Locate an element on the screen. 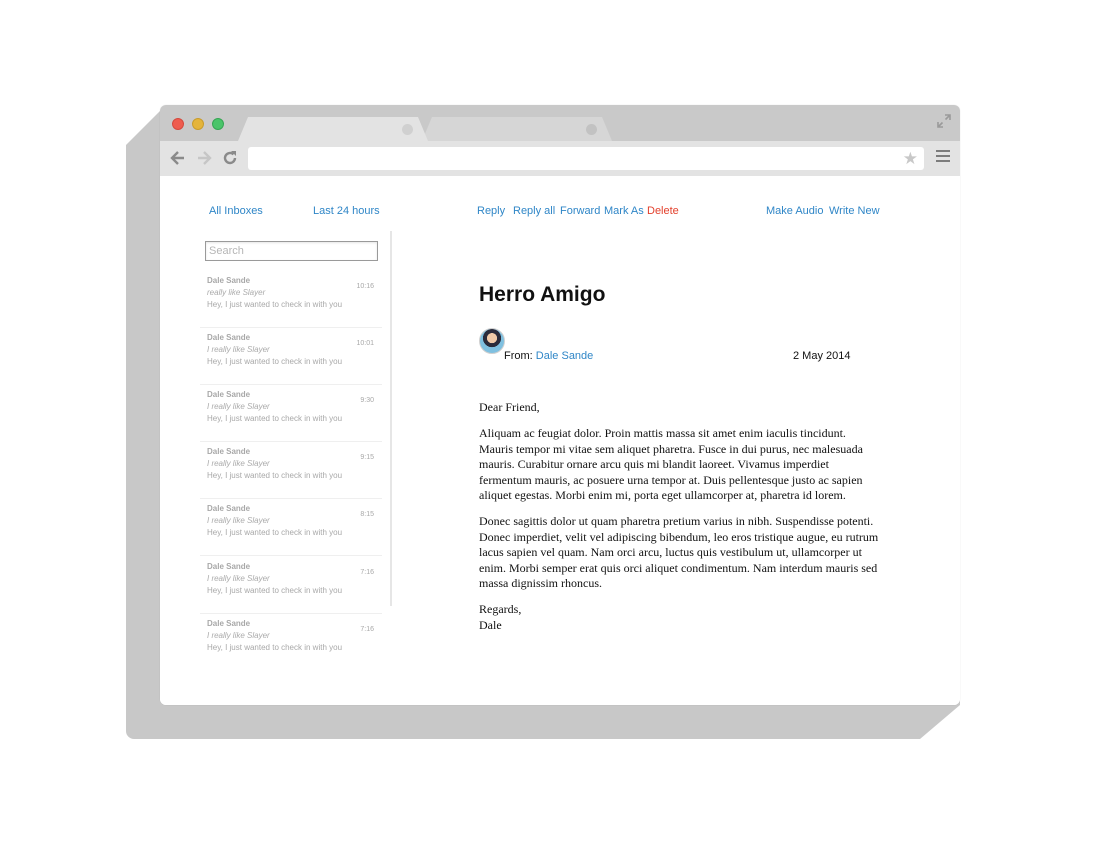 The image size is (1120, 850). reload-icon is located at coordinates (230, 158).